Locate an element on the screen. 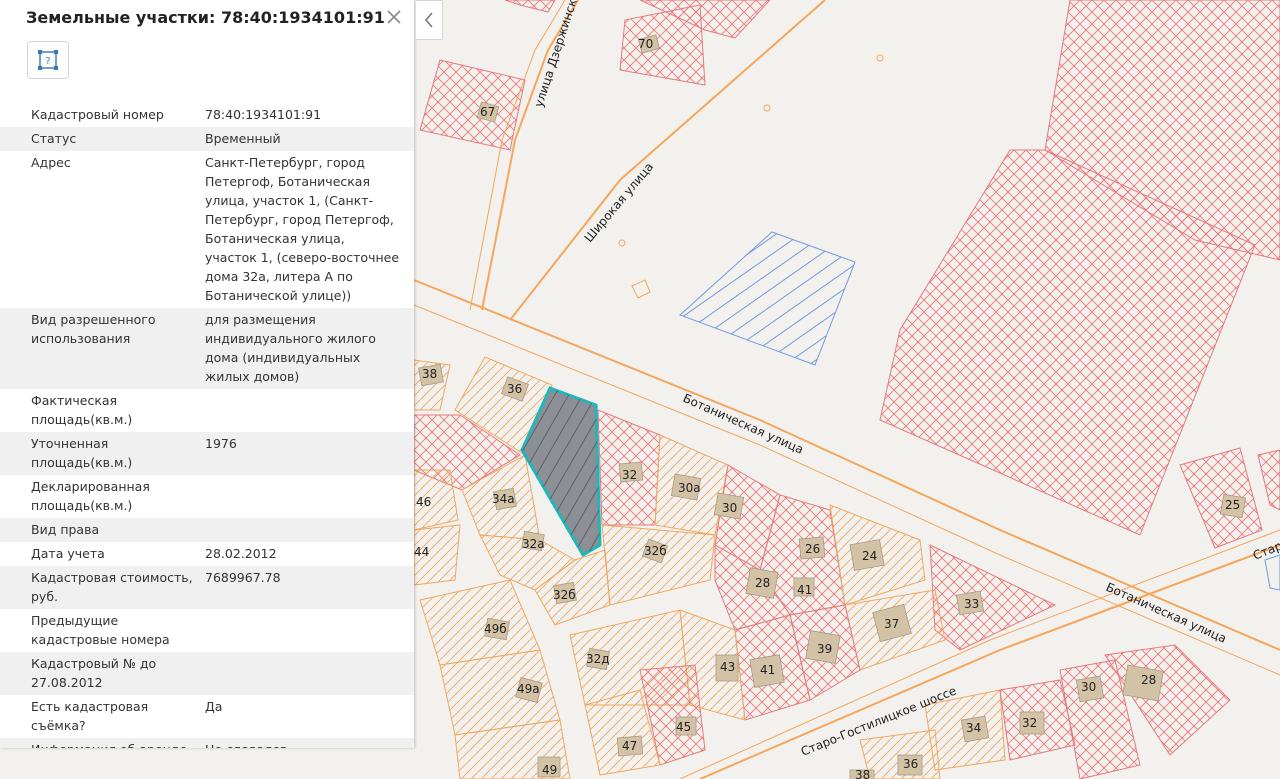 This screenshot has width=1280, height=779. table-row: Статус Временный is located at coordinates (207, 139).